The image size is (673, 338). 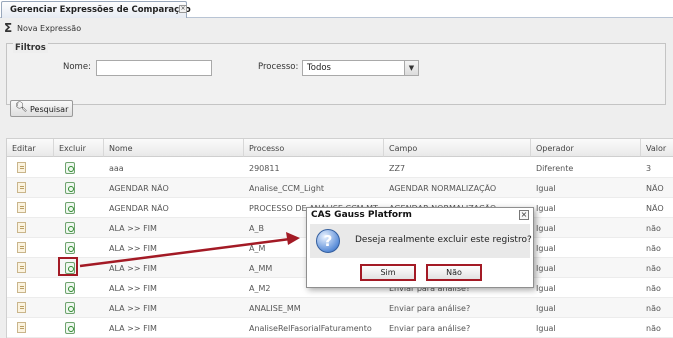 What do you see at coordinates (49, 109) in the screenshot?
I see `search-button-label: Pesquisar` at bounding box center [49, 109].